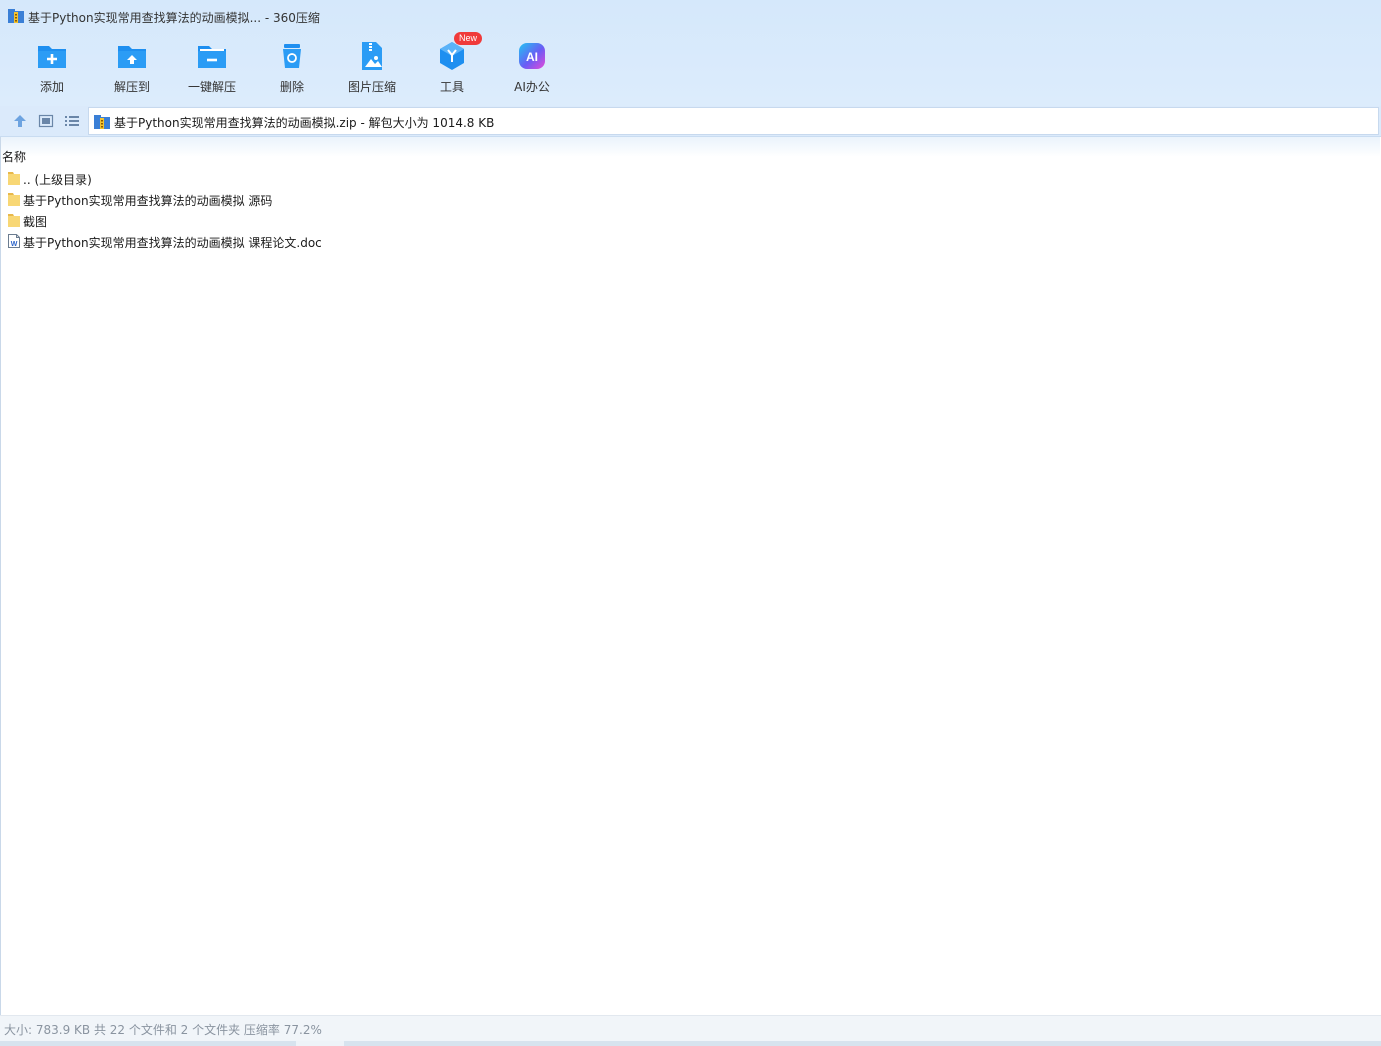 This screenshot has height=1046, width=1381. Describe the element at coordinates (320, 1043) in the screenshot. I see `scrollbar-thumb` at that location.